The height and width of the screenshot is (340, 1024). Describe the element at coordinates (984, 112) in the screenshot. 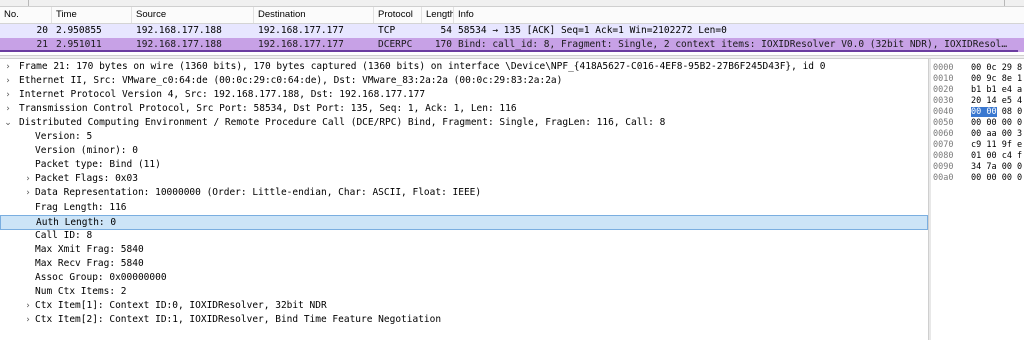

I see `hex-bytes-highlighted: 00 00` at that location.